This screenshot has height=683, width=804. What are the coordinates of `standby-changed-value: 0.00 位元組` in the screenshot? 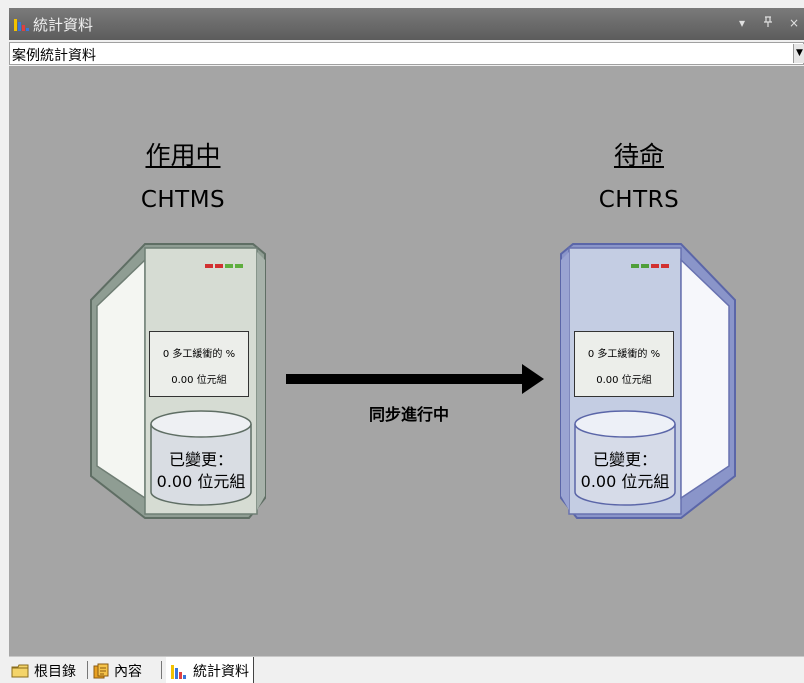 It's located at (625, 481).